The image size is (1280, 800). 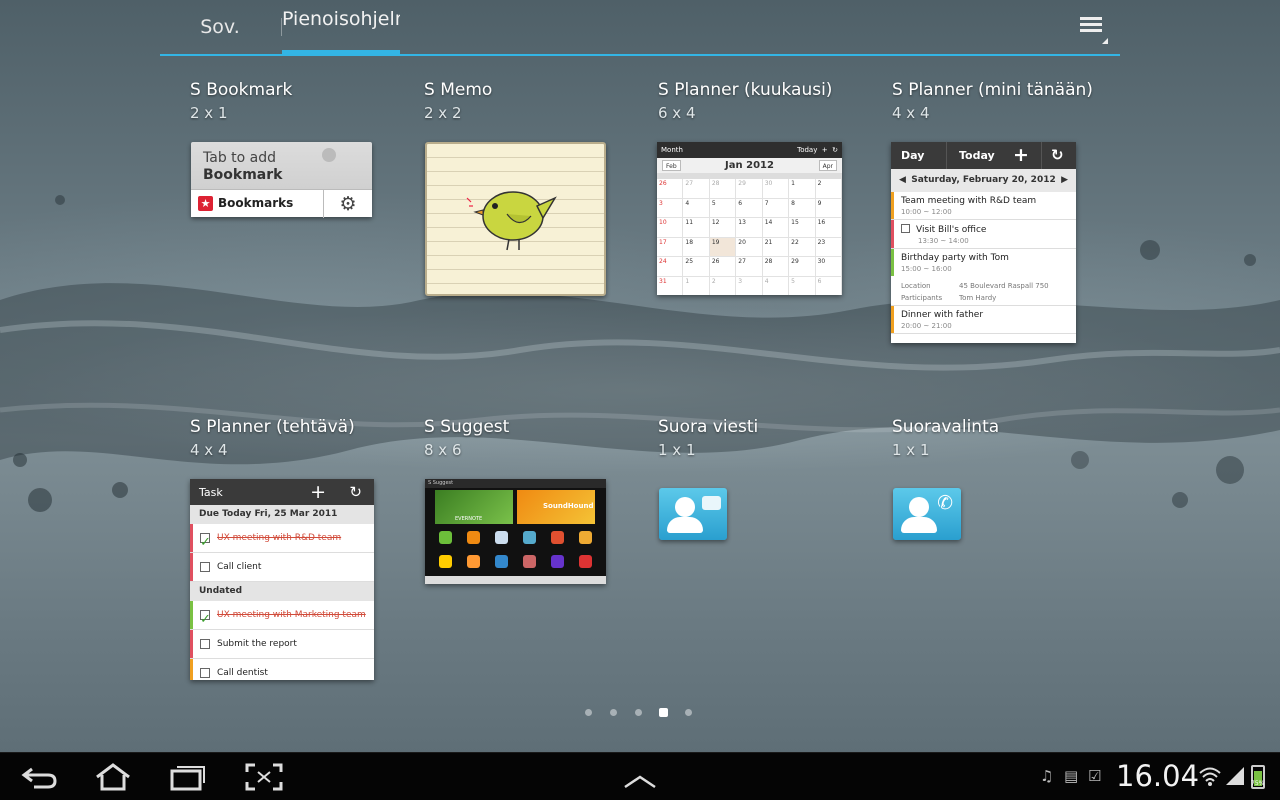 I want to click on month-day-cell: 20, so click(x=749, y=247).